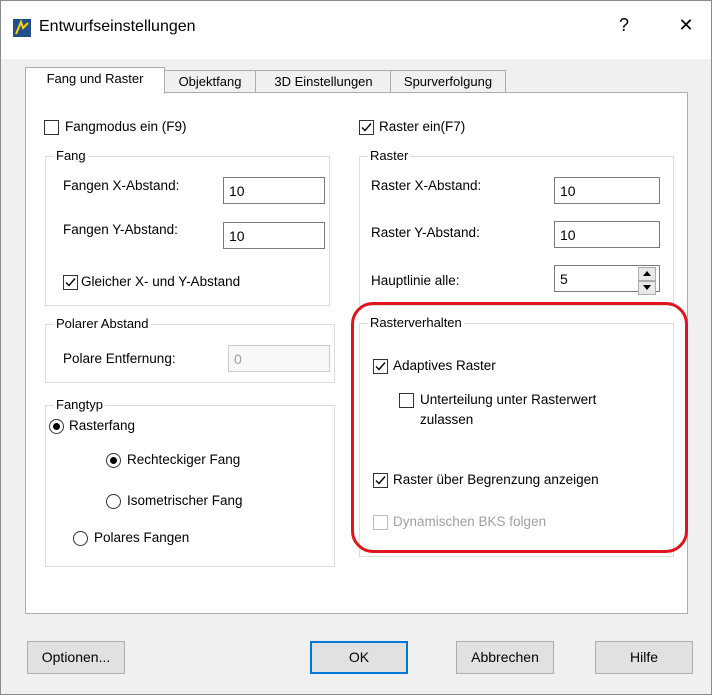 This screenshot has width=712, height=695. What do you see at coordinates (80, 538) in the screenshot?
I see `polar-snap-radio` at bounding box center [80, 538].